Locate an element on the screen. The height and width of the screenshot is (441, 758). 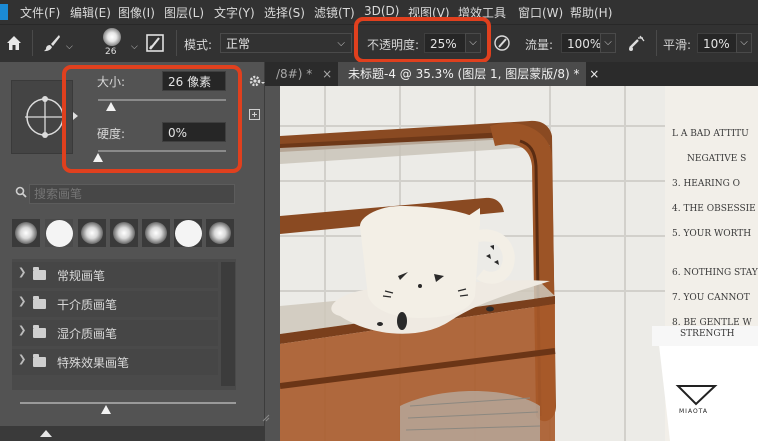
tab-previous-document: /8#) * × is located at coordinates (305, 74).